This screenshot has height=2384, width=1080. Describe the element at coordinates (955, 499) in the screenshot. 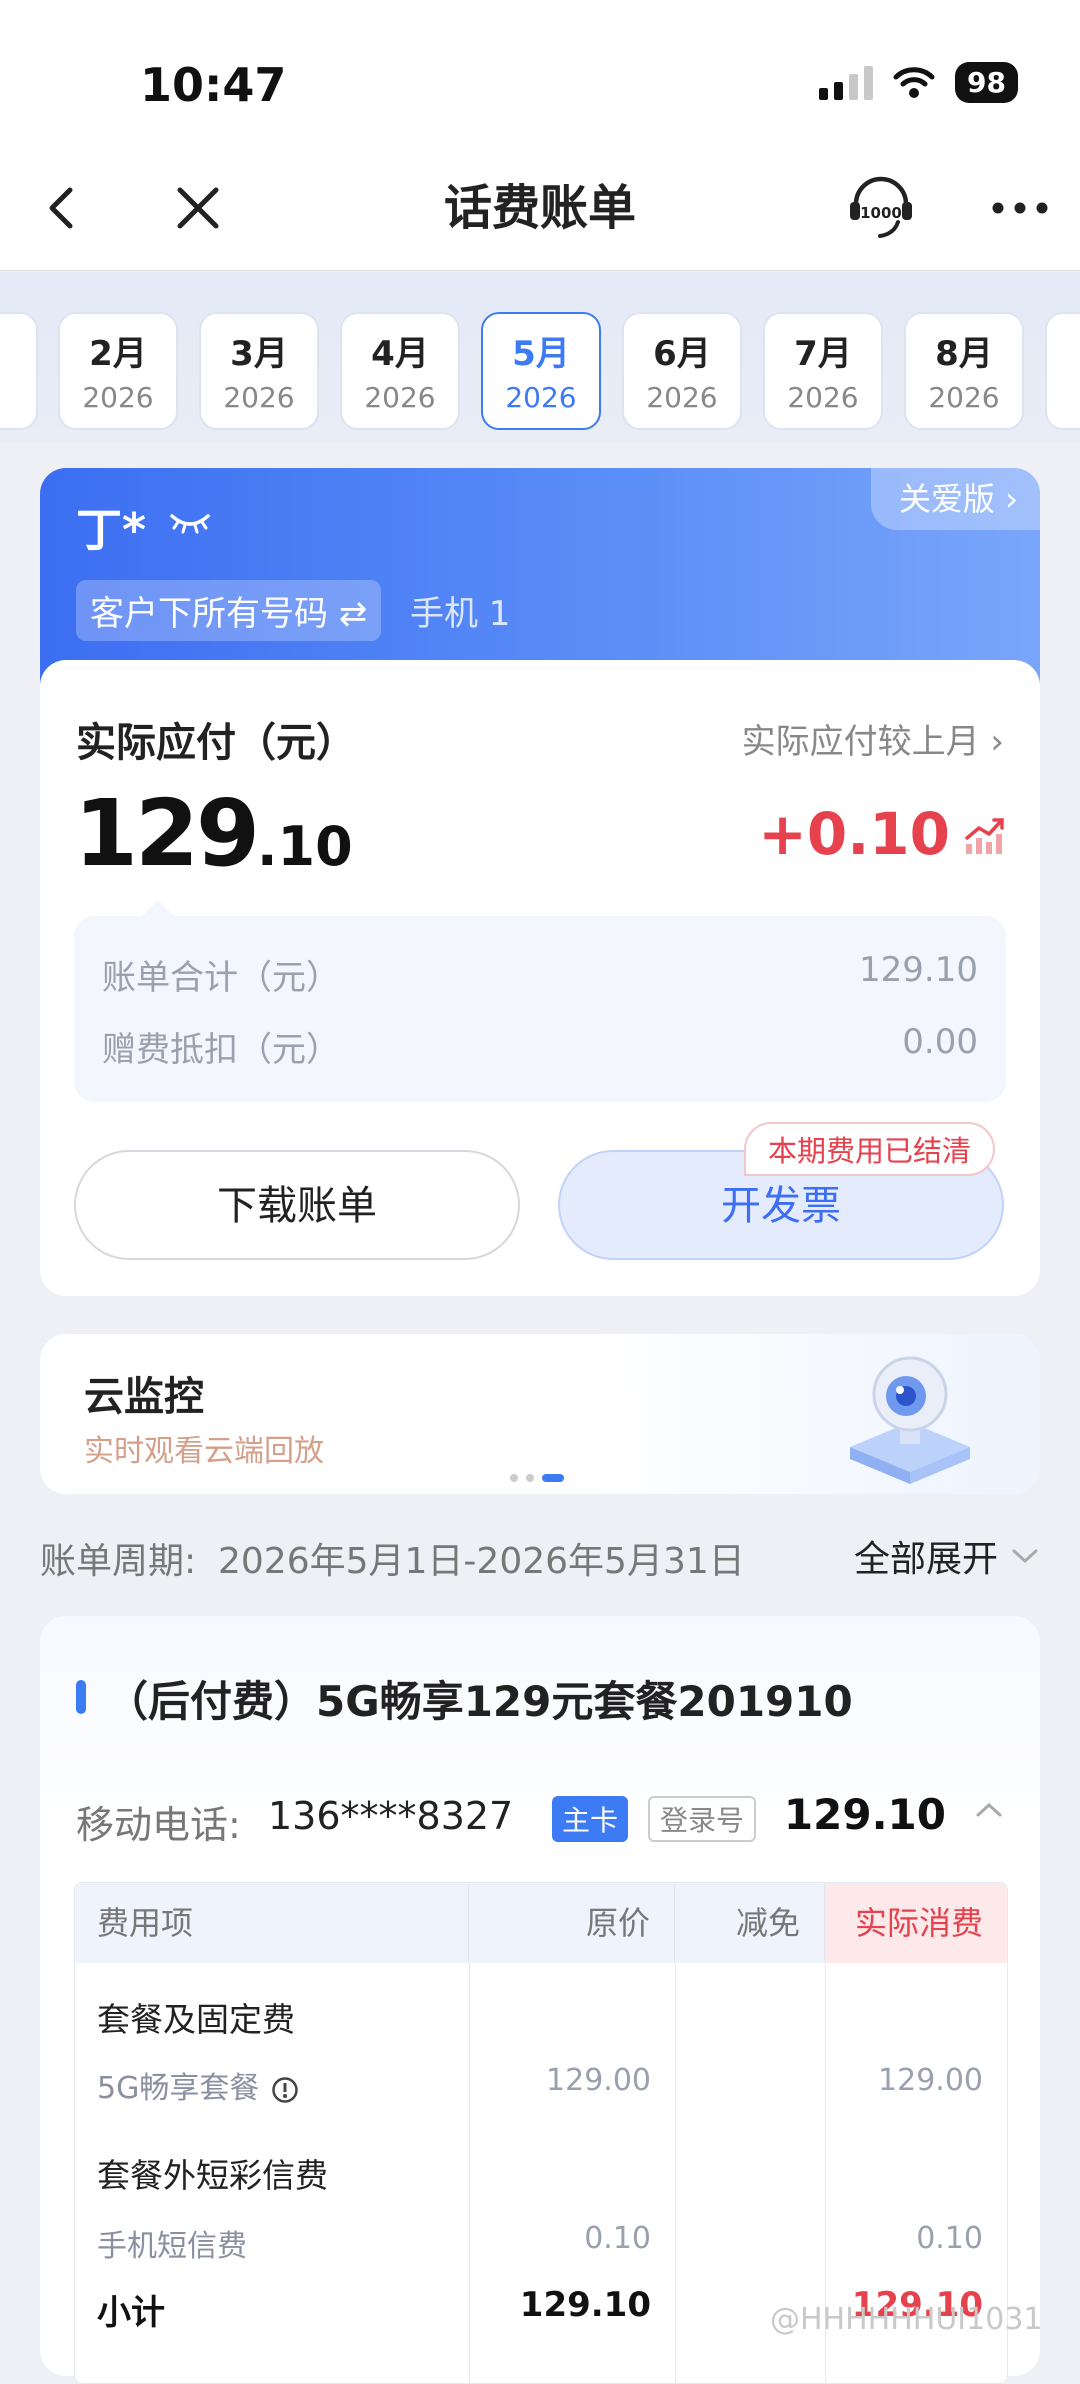

I see `care-mode-button: 关爱版 ›` at that location.